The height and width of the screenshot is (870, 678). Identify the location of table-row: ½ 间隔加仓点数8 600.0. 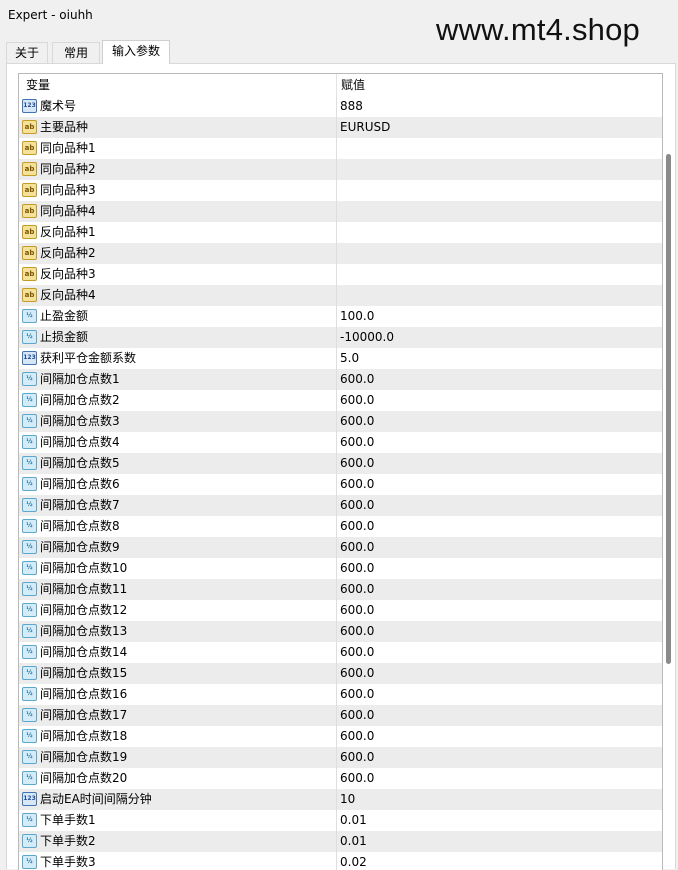
(340, 526).